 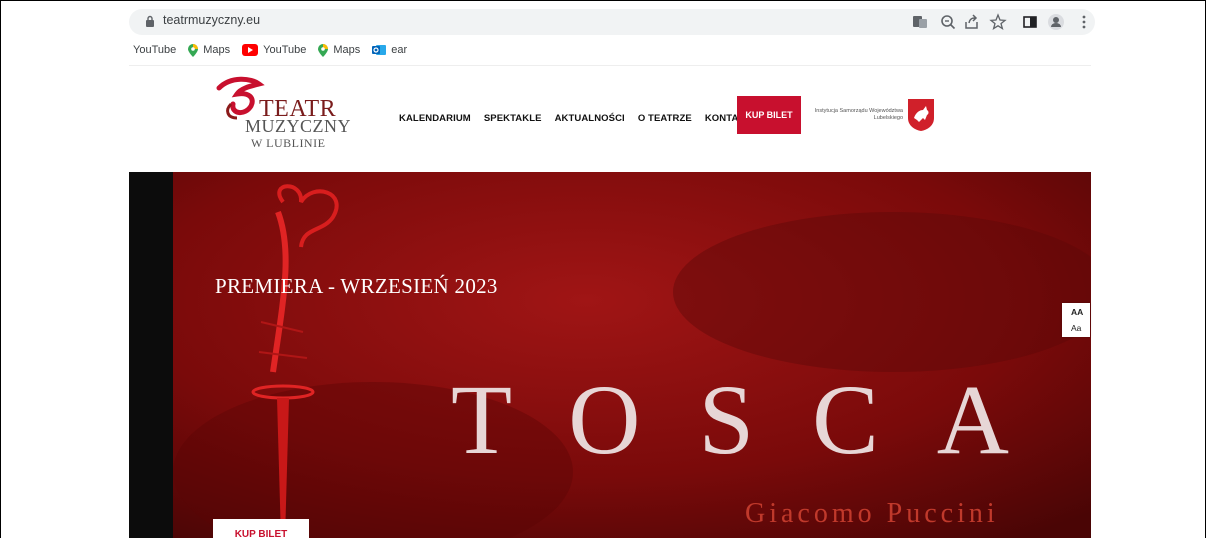 I want to click on bookmark-maps-2: Maps, so click(x=339, y=50).